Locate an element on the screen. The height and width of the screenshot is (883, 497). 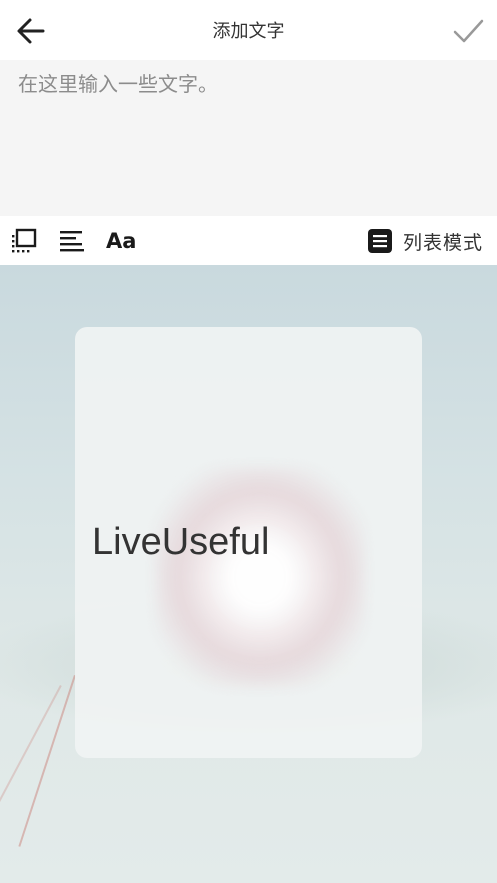
list-mode-button: 列表模式 is located at coordinates (425, 241).